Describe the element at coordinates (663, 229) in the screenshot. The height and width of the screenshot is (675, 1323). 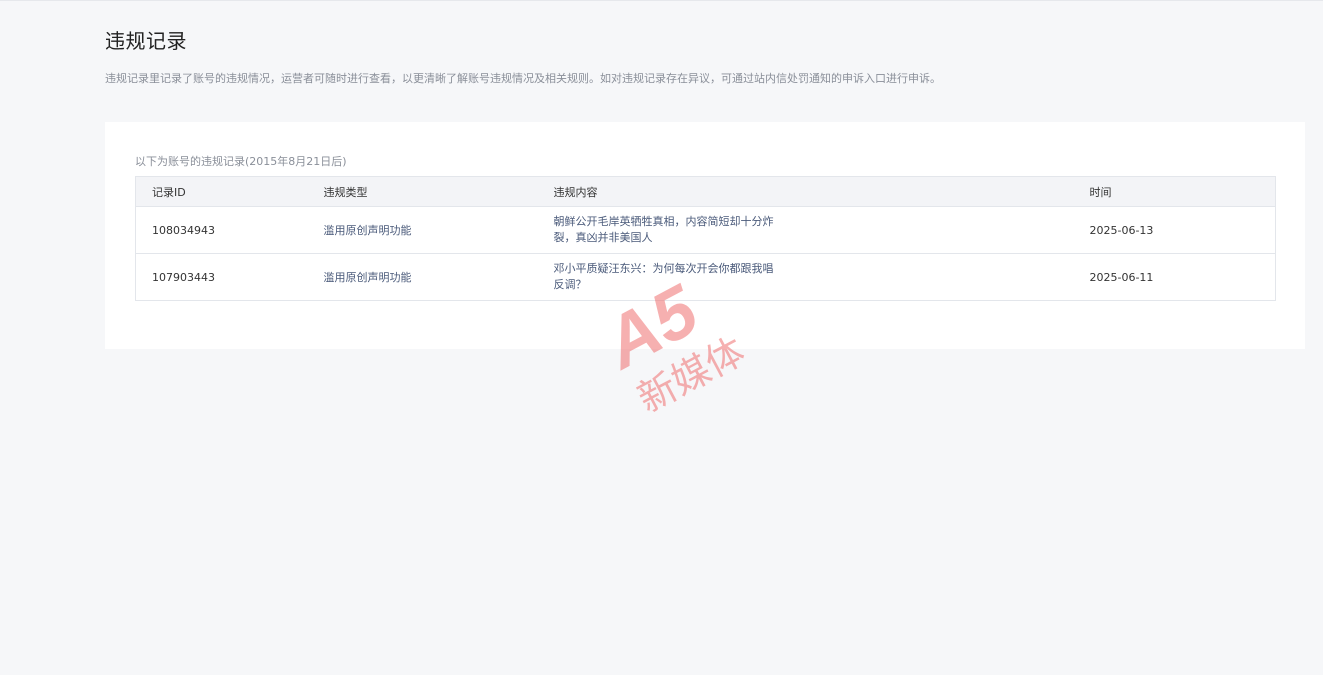
I see `violation-content-text: 朝鲜公开毛岸英牺牲真相，内容简短却十分炸裂，真凶并非美国人` at that location.